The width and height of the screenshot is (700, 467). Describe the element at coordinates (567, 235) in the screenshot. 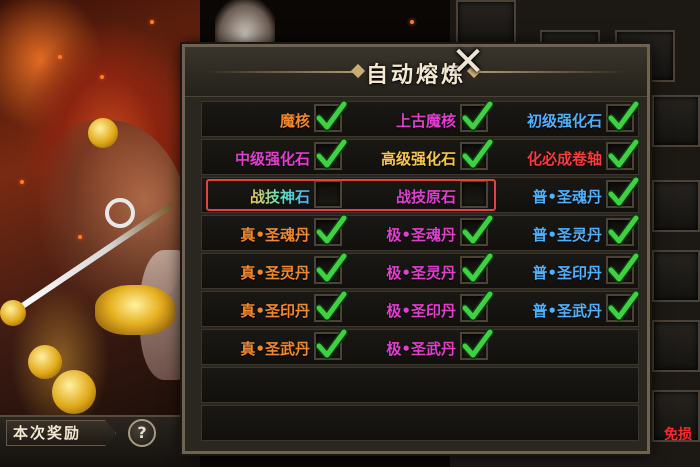

I see `option-label: 普•圣灵丹` at that location.